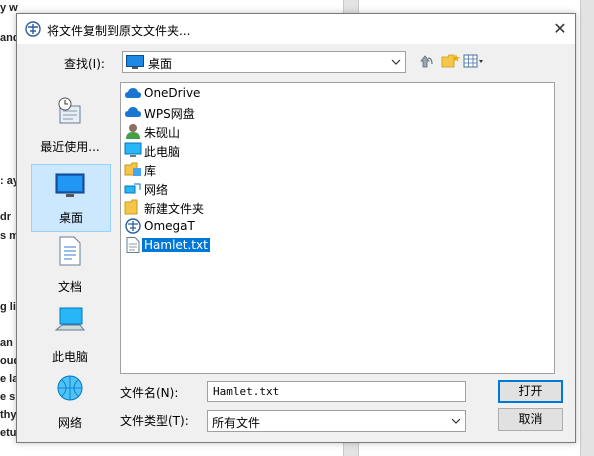 Image resolution: width=594 pixels, height=456 pixels. Describe the element at coordinates (169, 114) in the screenshot. I see `file-label: WPS网盘` at that location.